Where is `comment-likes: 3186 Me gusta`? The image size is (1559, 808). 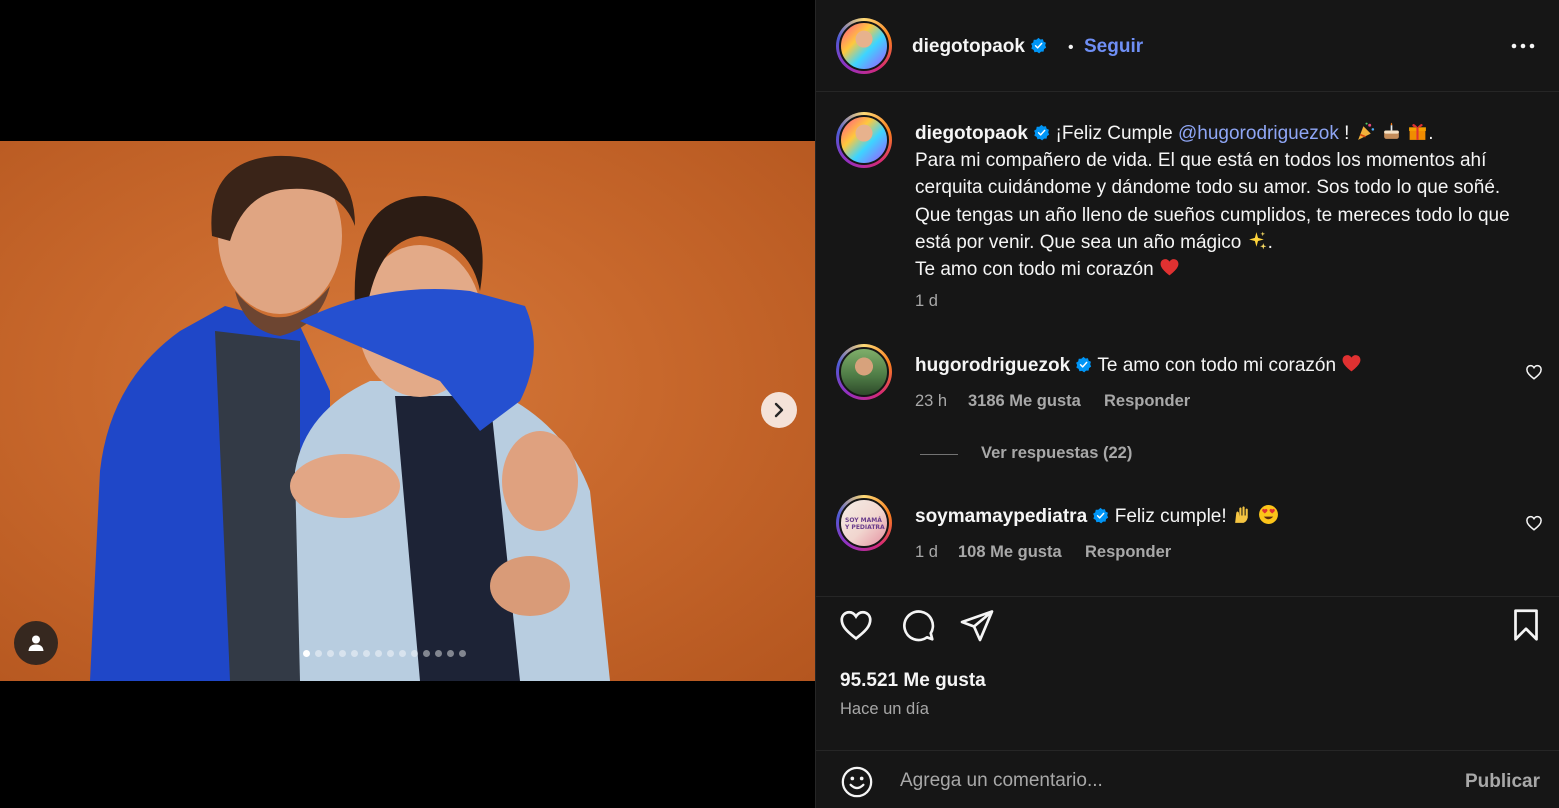 comment-likes: 3186 Me gusta is located at coordinates (1024, 401).